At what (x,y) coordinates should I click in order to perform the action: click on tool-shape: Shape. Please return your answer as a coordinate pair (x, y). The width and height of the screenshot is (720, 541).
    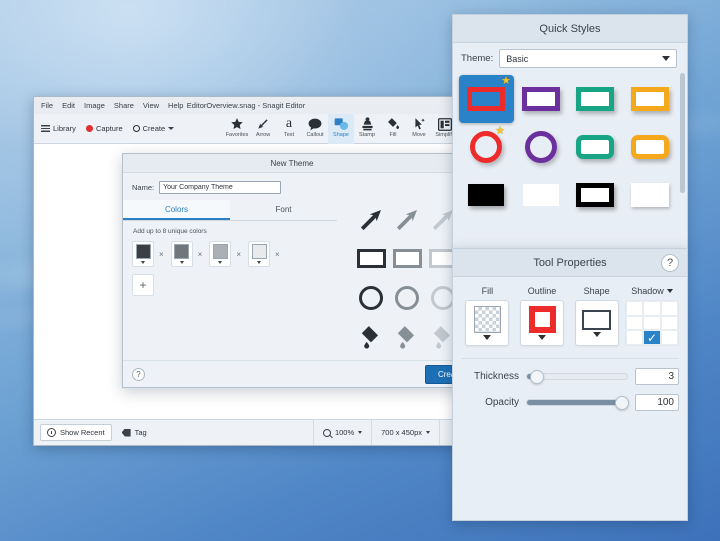
    Looking at the image, I should click on (341, 129).